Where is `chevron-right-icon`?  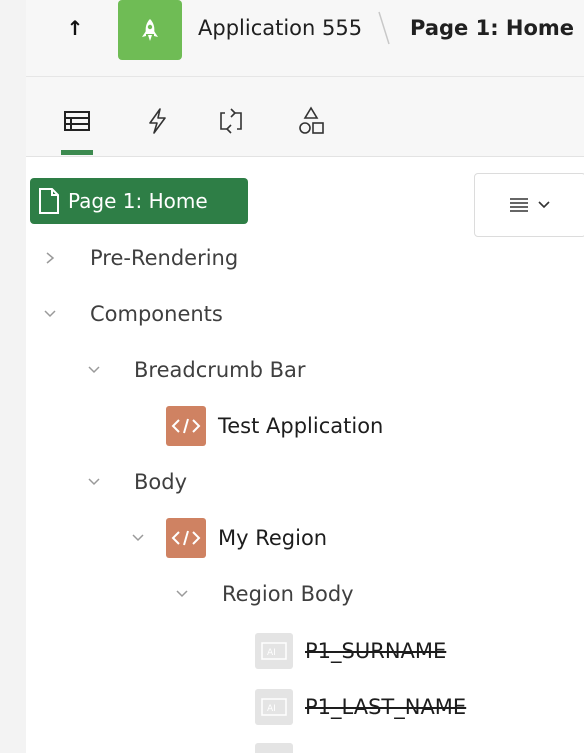
chevron-right-icon is located at coordinates (50, 258).